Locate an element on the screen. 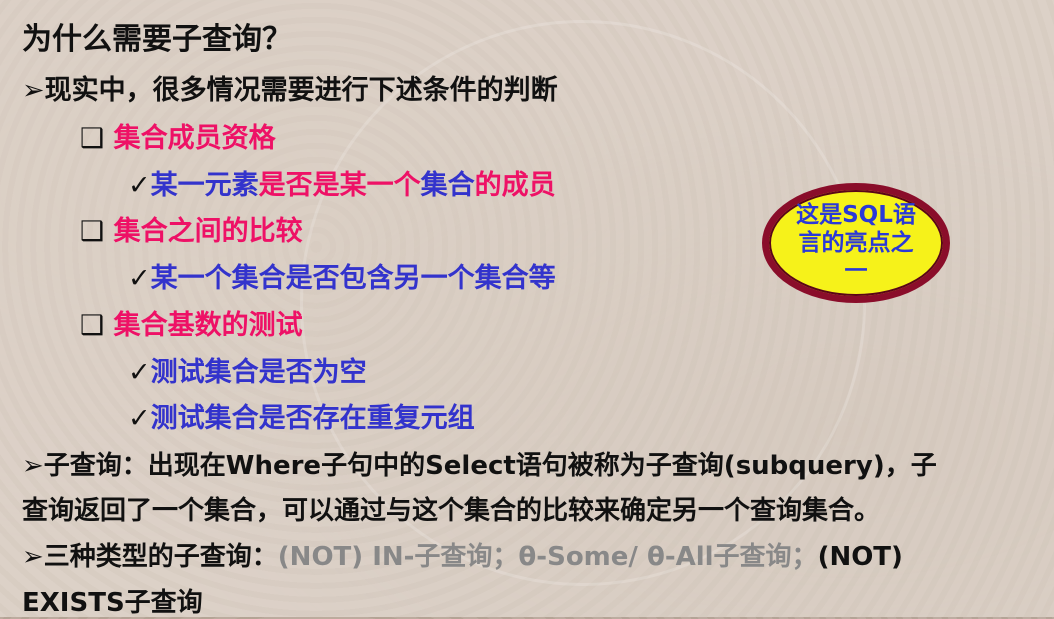  bullet-subquery-def-line2: 查询返回了一个集合，可以通过与这个集合的比较来确定另一个查询集合。 is located at coordinates (451, 511).